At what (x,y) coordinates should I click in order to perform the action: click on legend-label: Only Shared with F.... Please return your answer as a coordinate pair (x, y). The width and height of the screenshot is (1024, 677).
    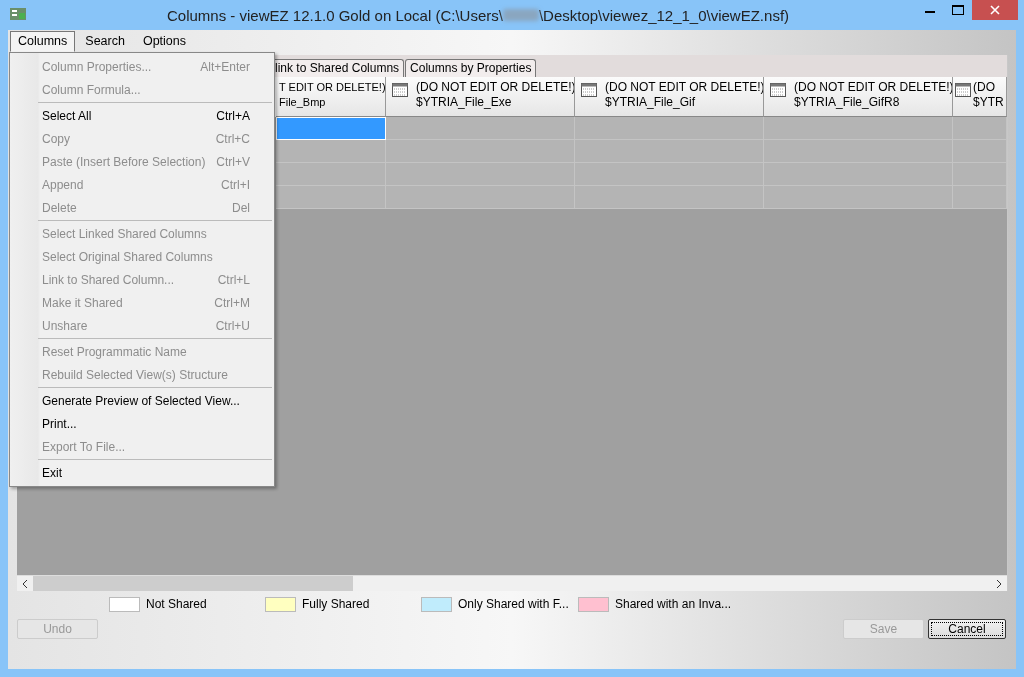
    Looking at the image, I should click on (513, 604).